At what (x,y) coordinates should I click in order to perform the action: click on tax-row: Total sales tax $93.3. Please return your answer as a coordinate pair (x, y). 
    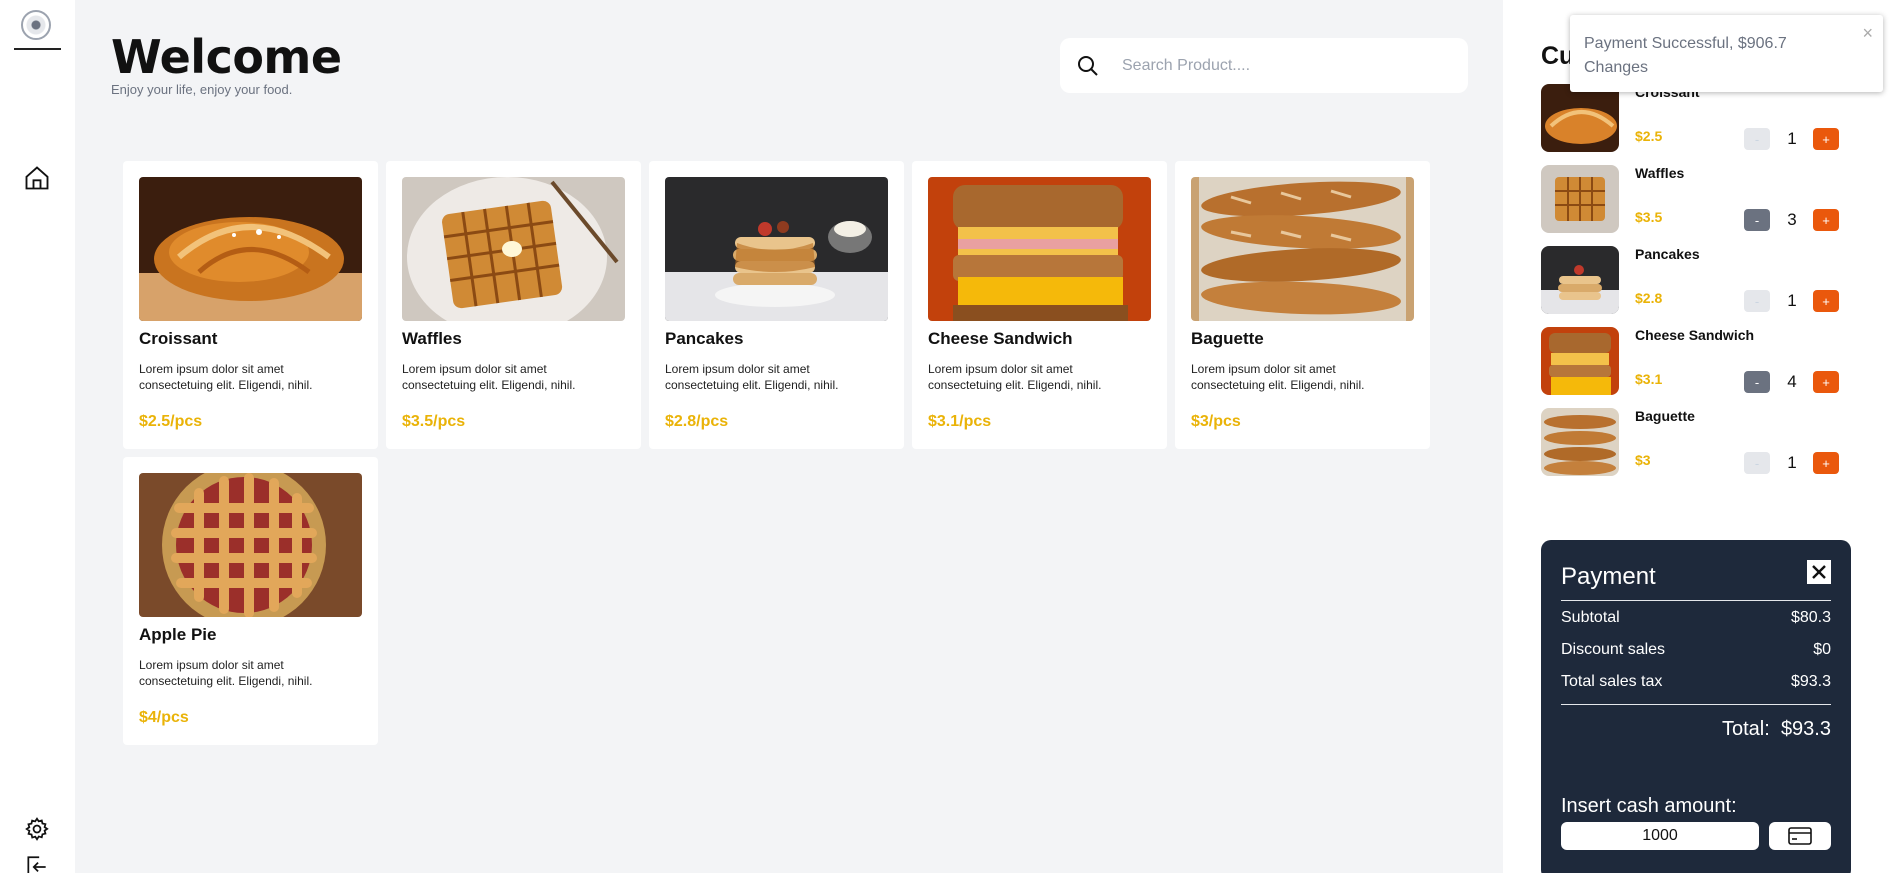
    Looking at the image, I should click on (1696, 682).